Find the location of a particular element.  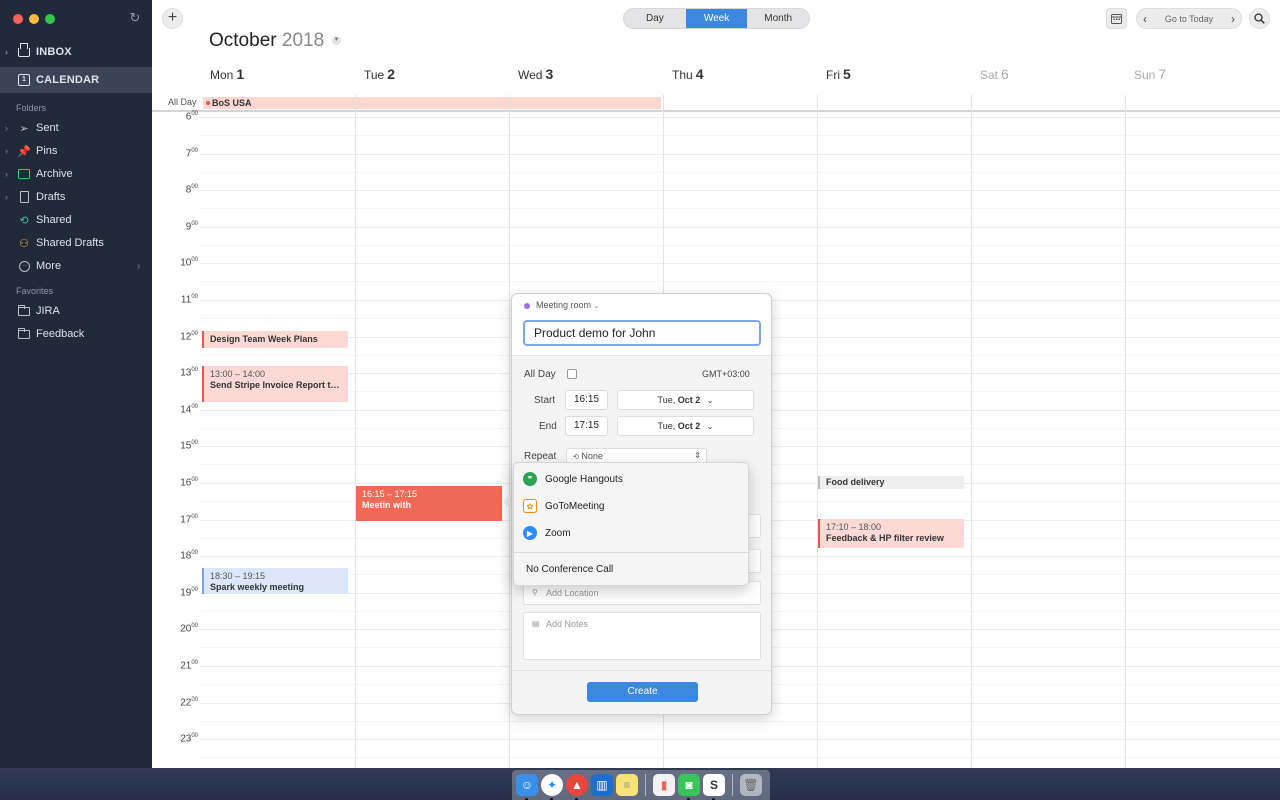

sidebar-item-feedback: Feedback is located at coordinates (76, 334).